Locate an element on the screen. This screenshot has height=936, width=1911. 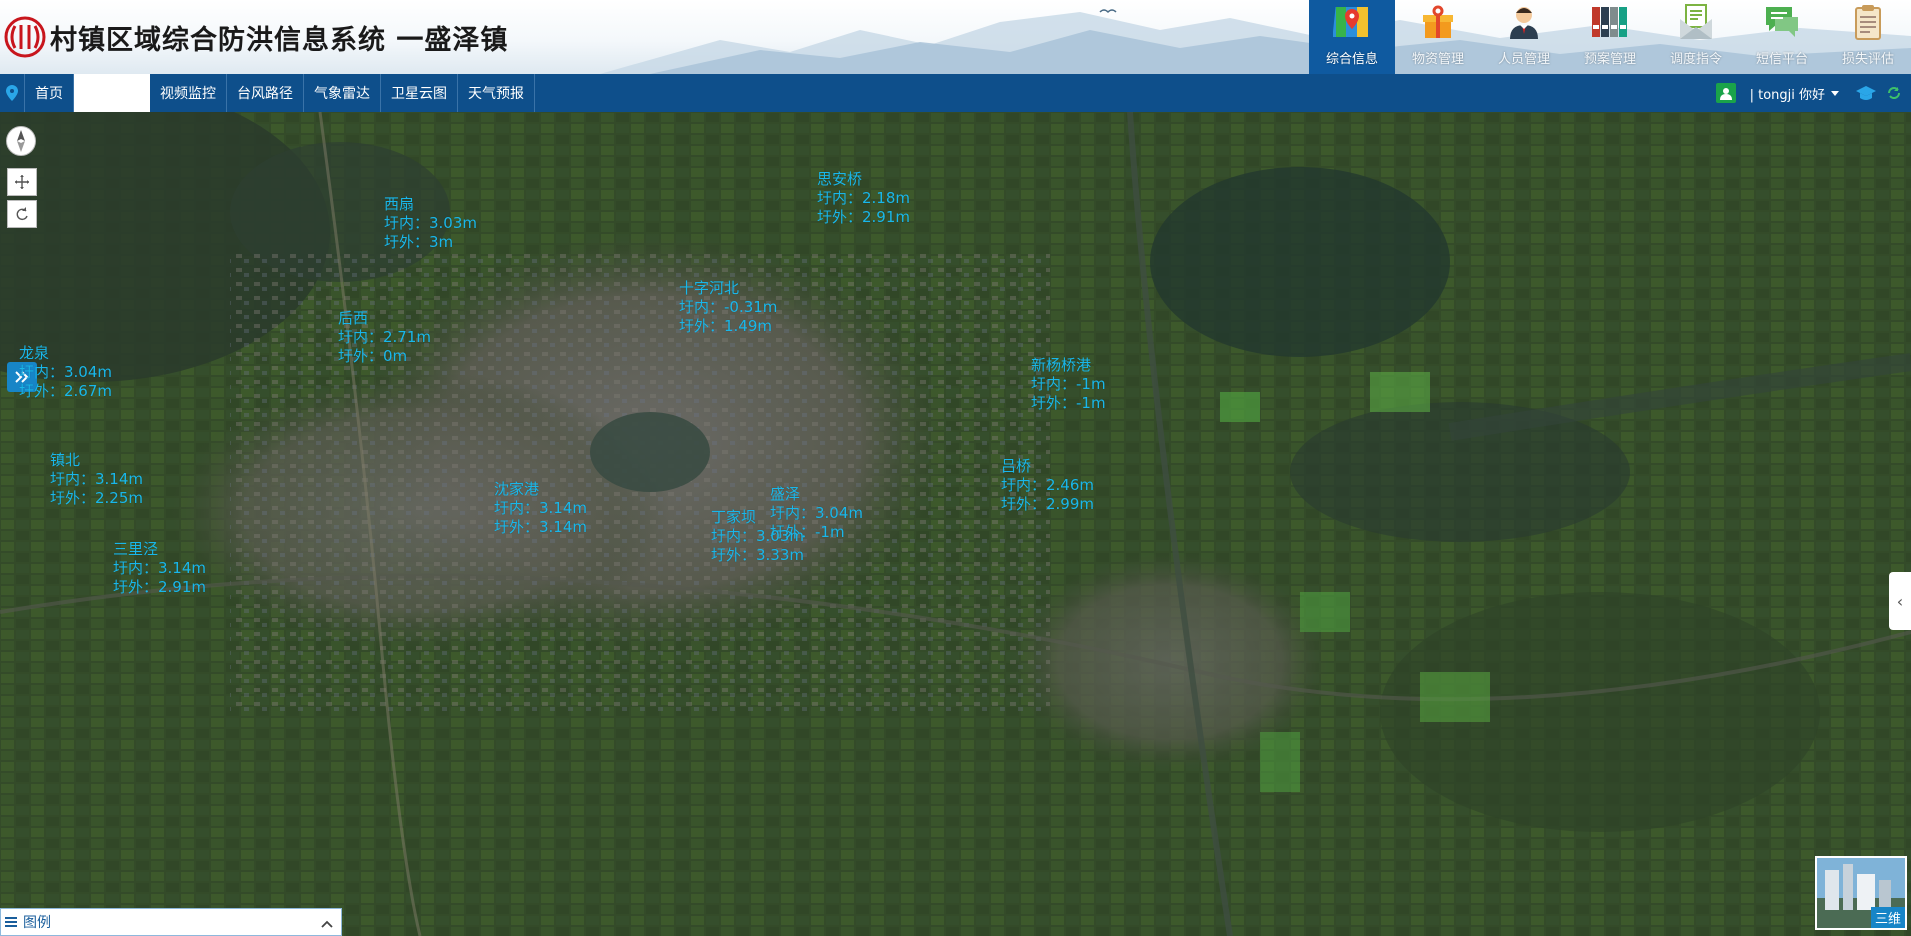
refresh-icon is located at coordinates (1894, 93).